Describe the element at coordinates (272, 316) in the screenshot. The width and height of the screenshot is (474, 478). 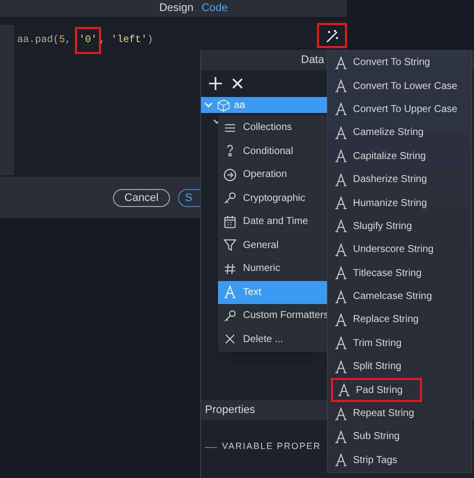
I see `menu-item: Custom Formatters` at that location.